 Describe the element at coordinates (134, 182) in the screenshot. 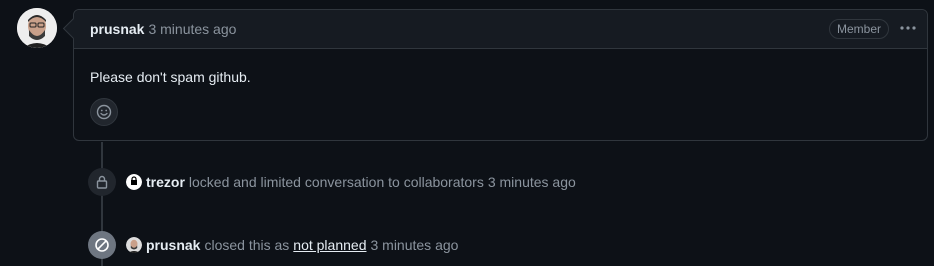

I see `trezor-avatar` at that location.